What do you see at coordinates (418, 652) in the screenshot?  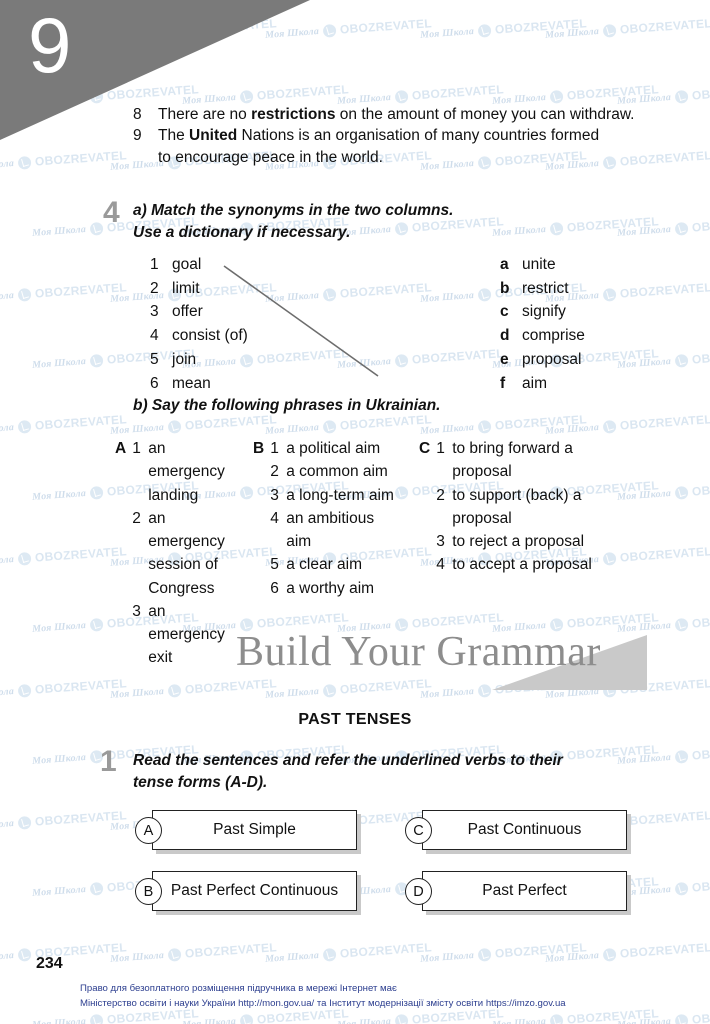 I see `grammar-section-title: Build Your Grammar` at bounding box center [418, 652].